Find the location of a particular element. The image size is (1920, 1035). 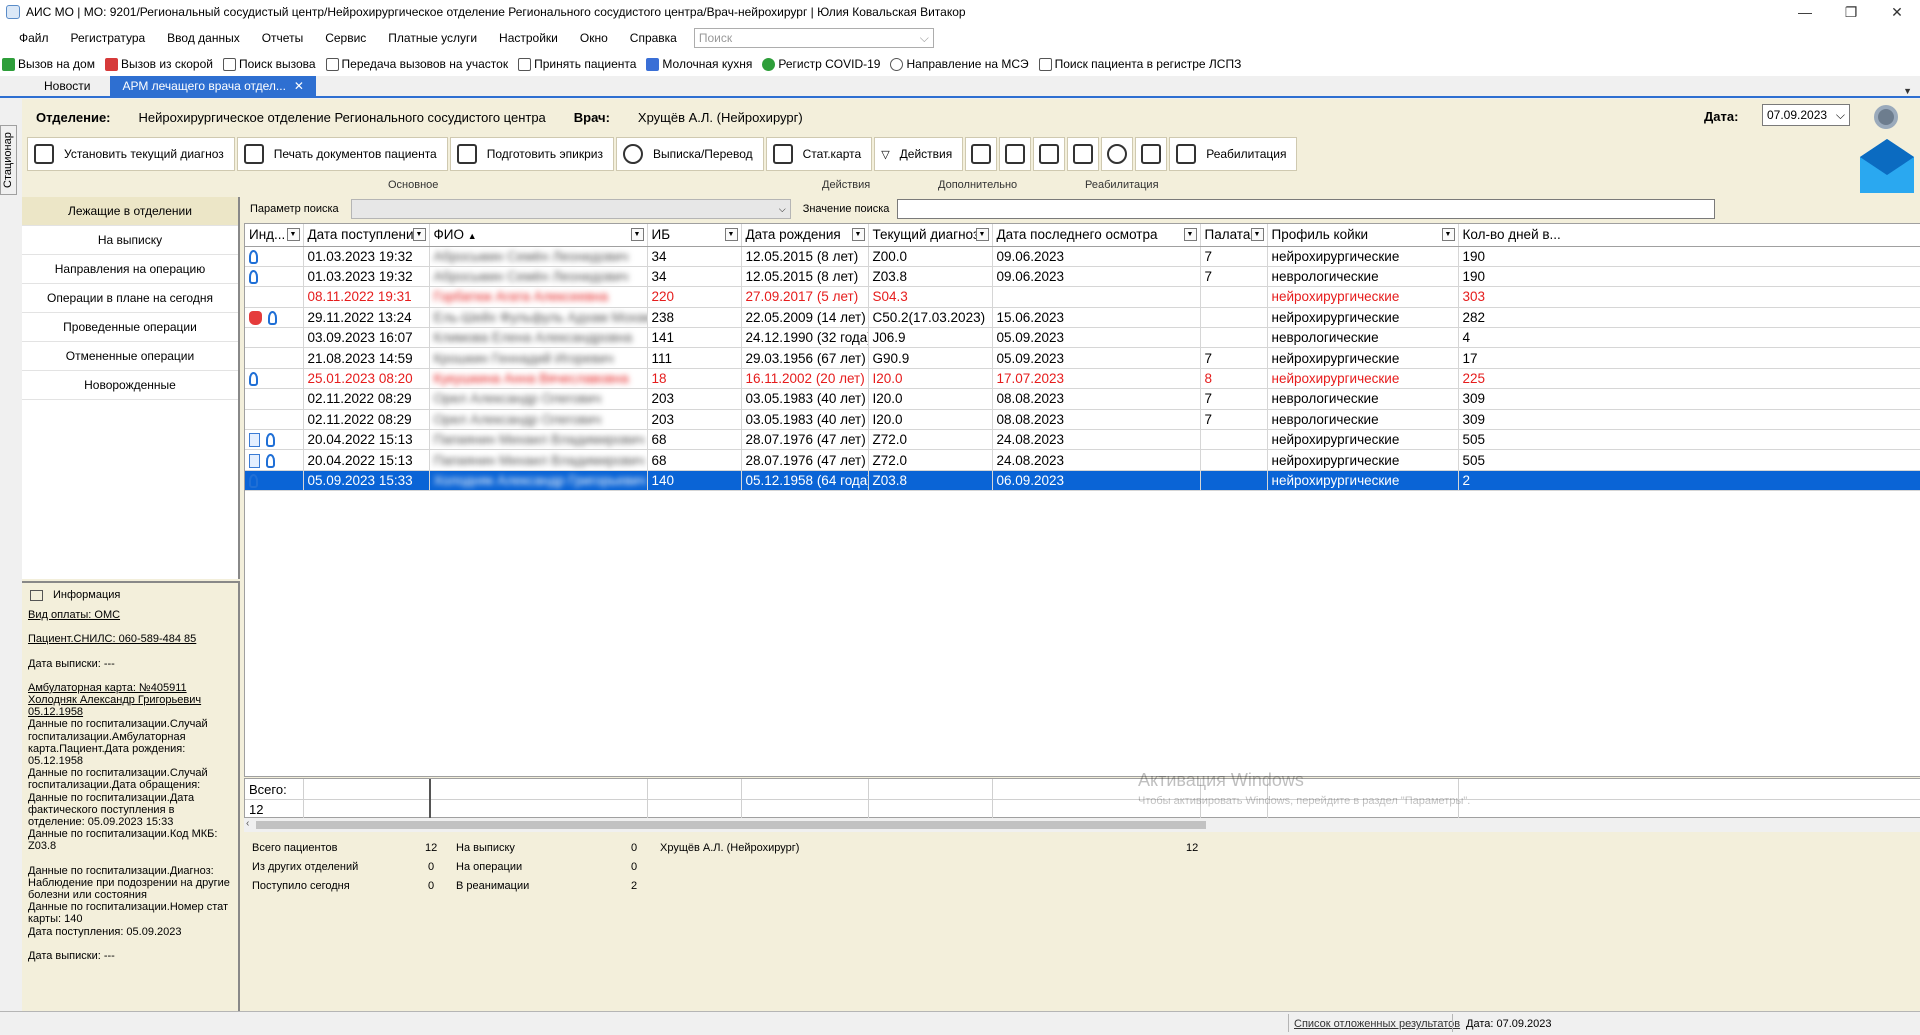

birth-date-cell: 03.05.1983 (40 лет) is located at coordinates (805, 399).